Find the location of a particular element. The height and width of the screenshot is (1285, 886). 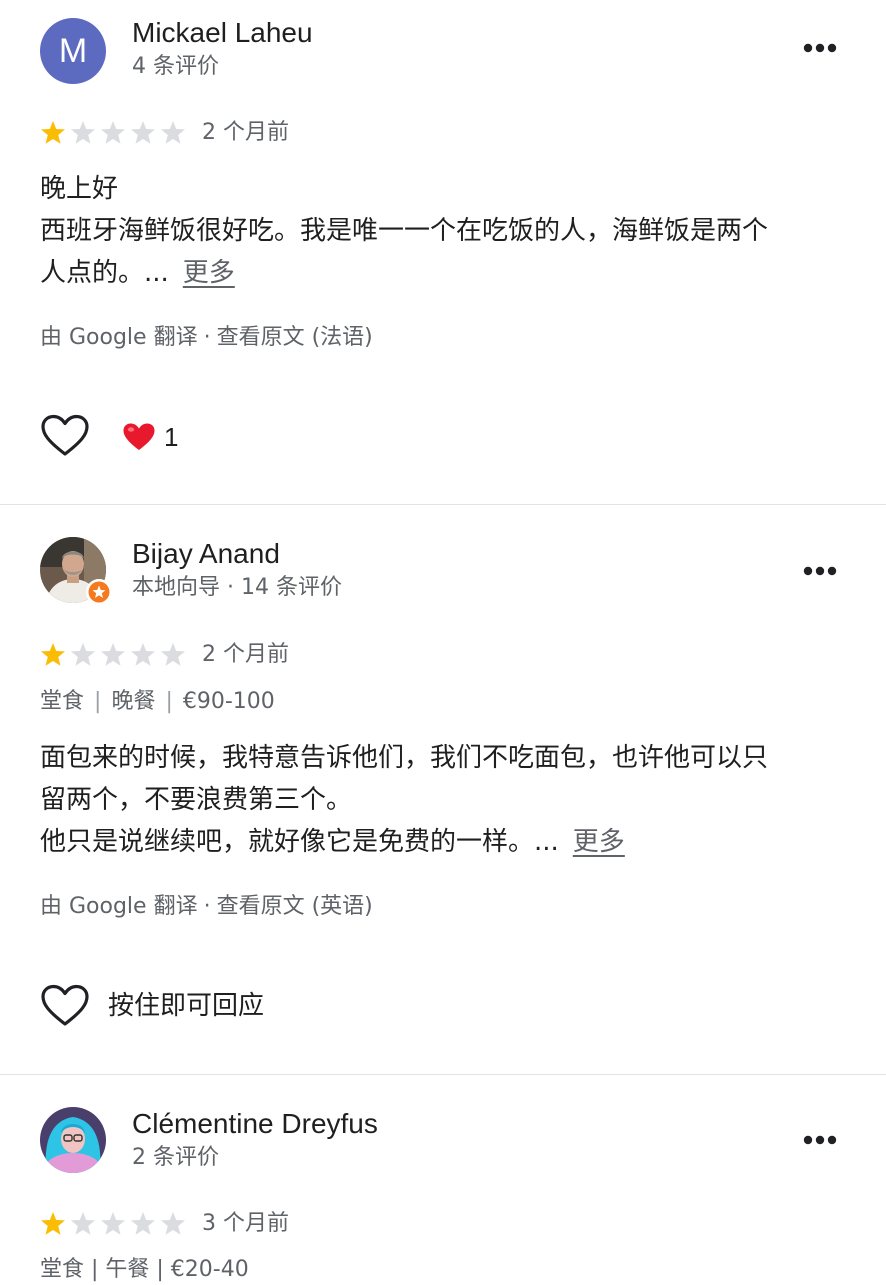

reaction-row: 1 is located at coordinates (140, 436).